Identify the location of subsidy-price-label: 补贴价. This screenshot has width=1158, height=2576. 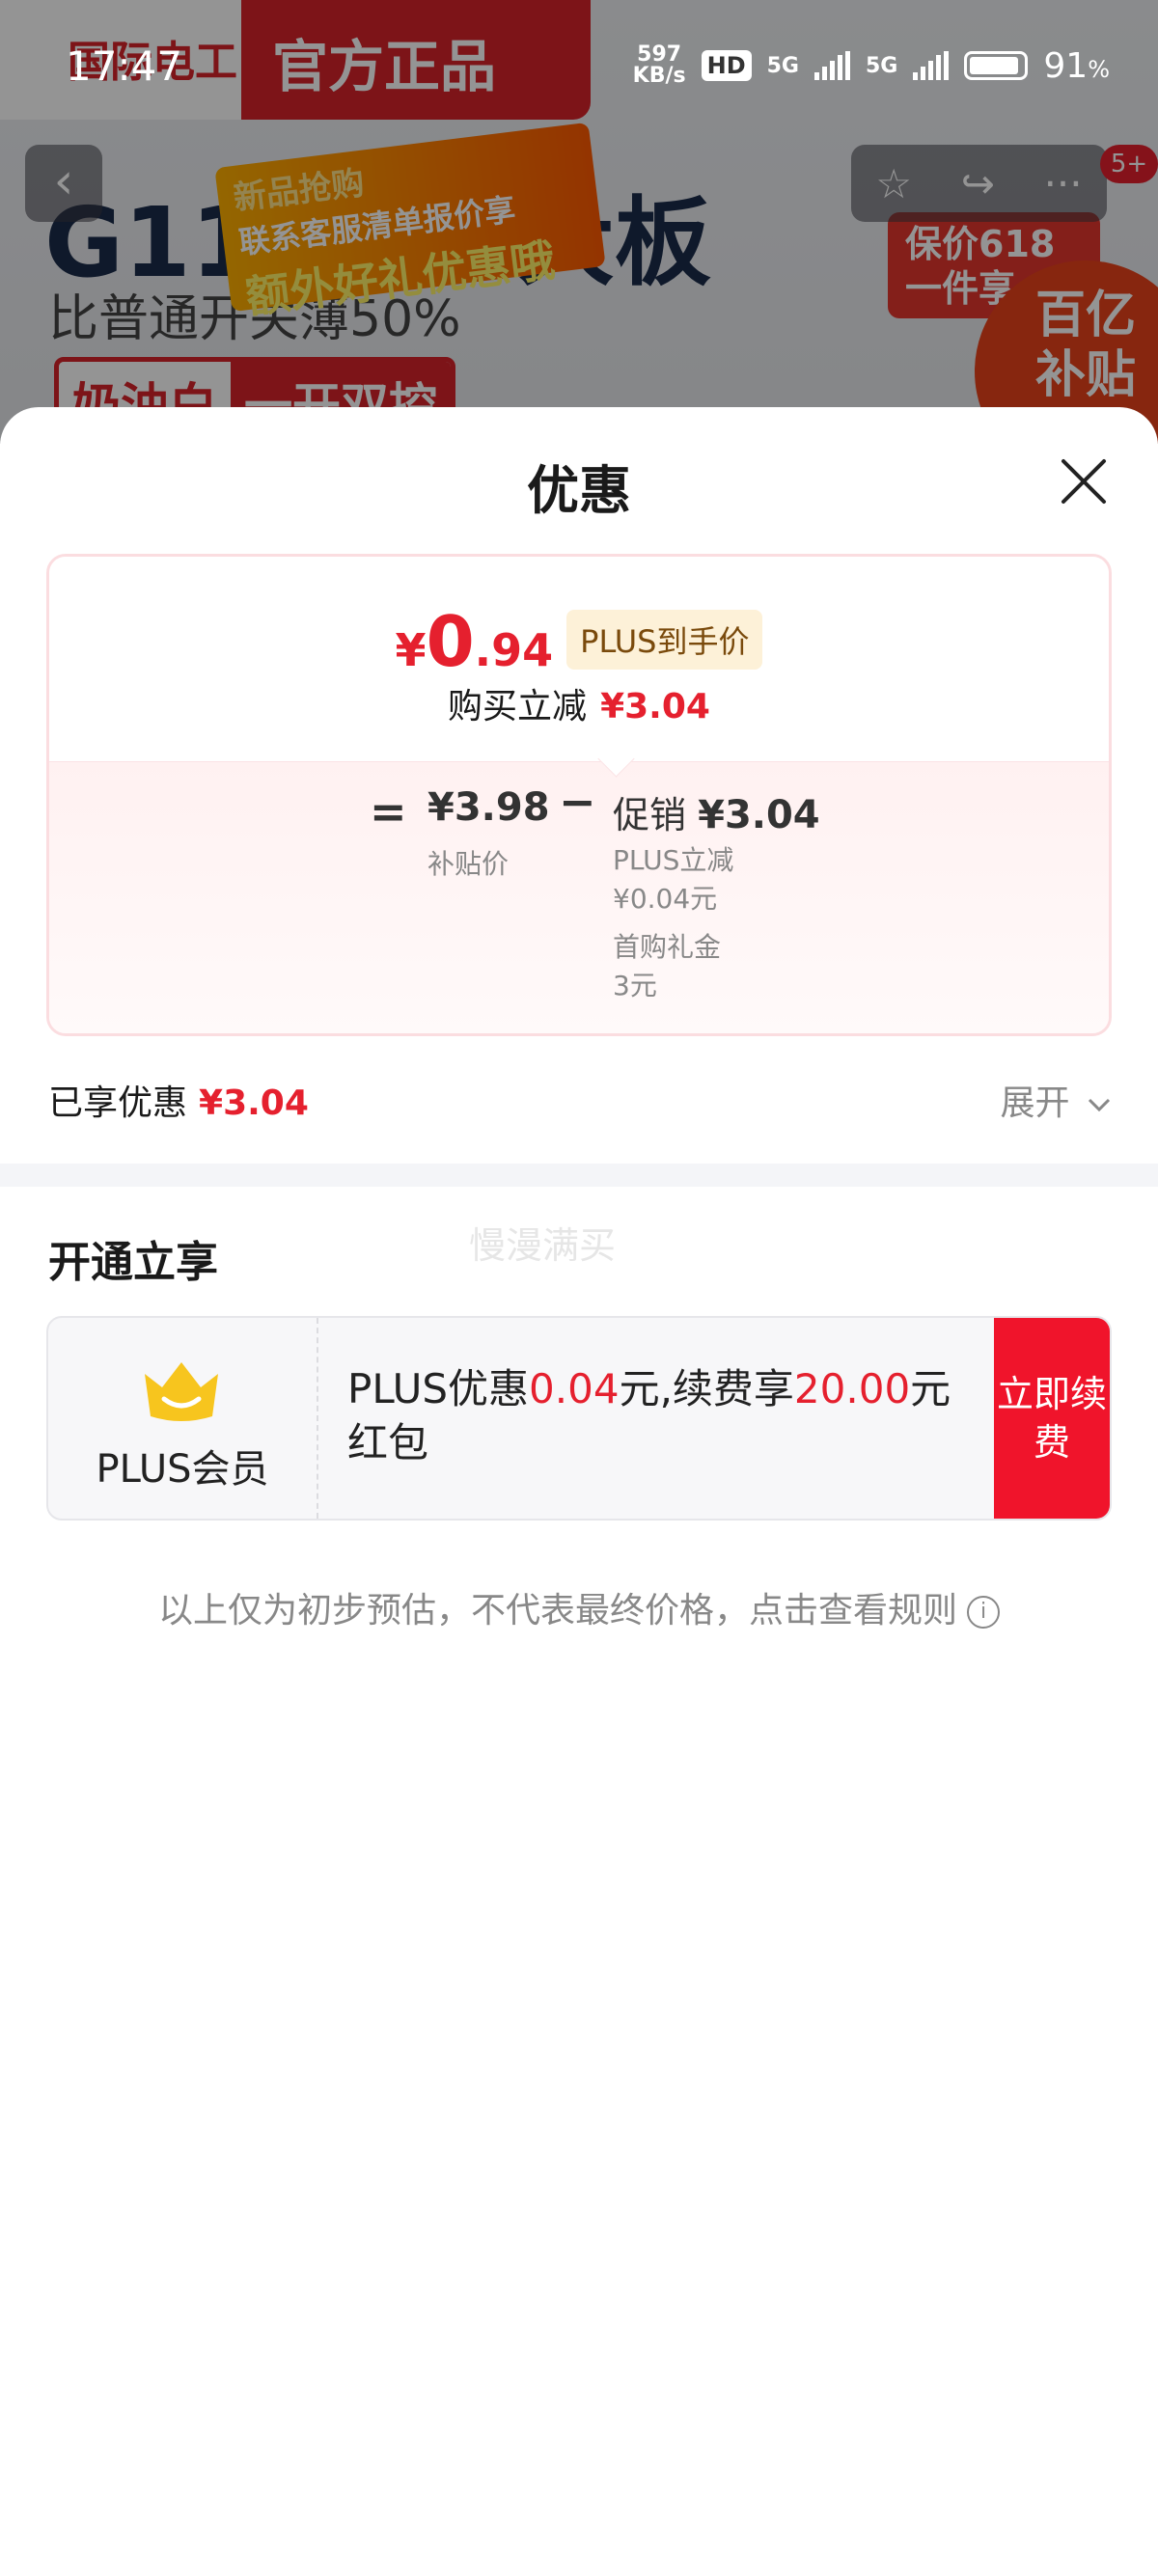
(468, 864).